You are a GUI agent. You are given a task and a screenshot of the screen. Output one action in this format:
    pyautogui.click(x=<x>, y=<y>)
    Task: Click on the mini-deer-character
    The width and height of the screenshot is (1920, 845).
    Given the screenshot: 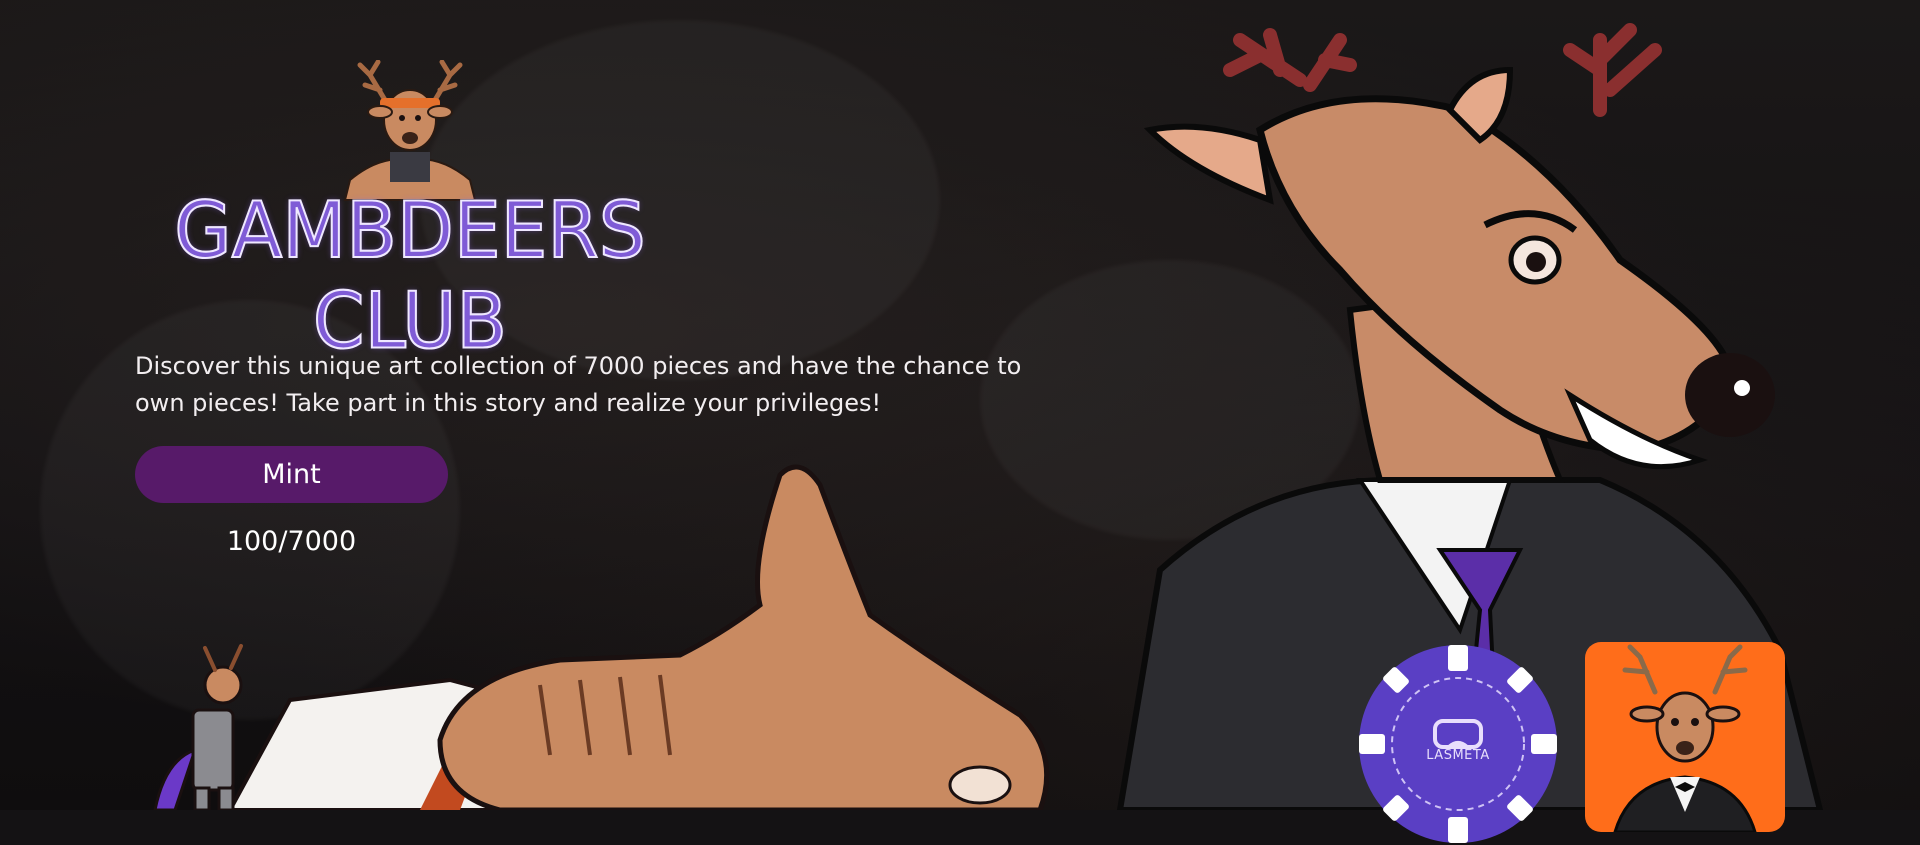 What is the action you would take?
    pyautogui.click(x=198, y=727)
    